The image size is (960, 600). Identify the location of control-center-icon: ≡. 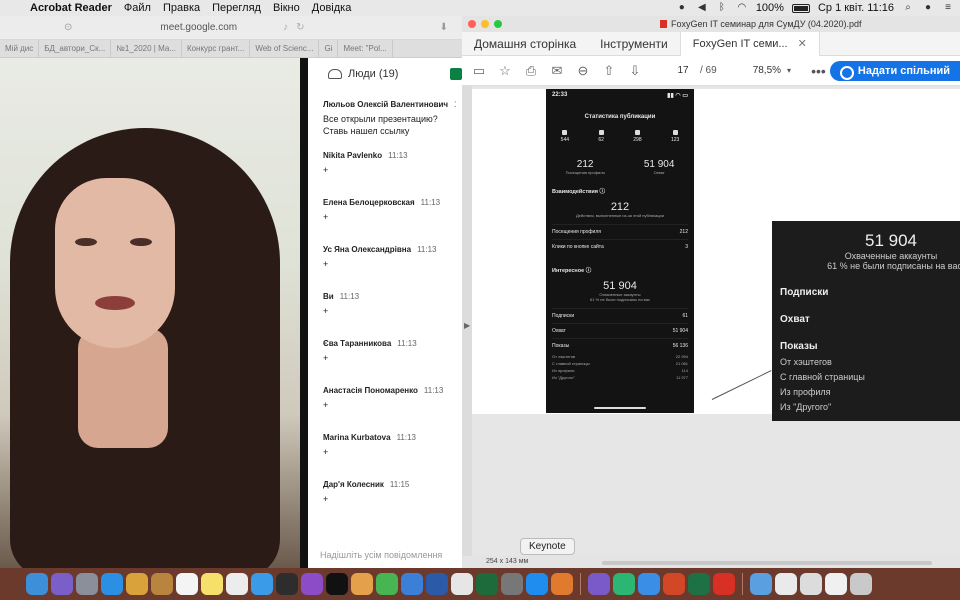
(948, 8).